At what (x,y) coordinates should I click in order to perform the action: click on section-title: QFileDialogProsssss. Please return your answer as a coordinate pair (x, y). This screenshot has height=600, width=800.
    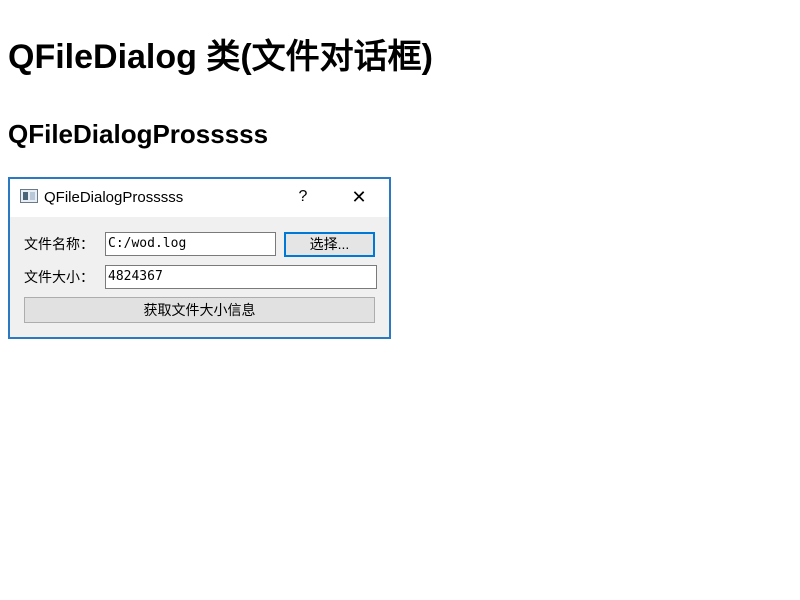
    Looking at the image, I should click on (138, 134).